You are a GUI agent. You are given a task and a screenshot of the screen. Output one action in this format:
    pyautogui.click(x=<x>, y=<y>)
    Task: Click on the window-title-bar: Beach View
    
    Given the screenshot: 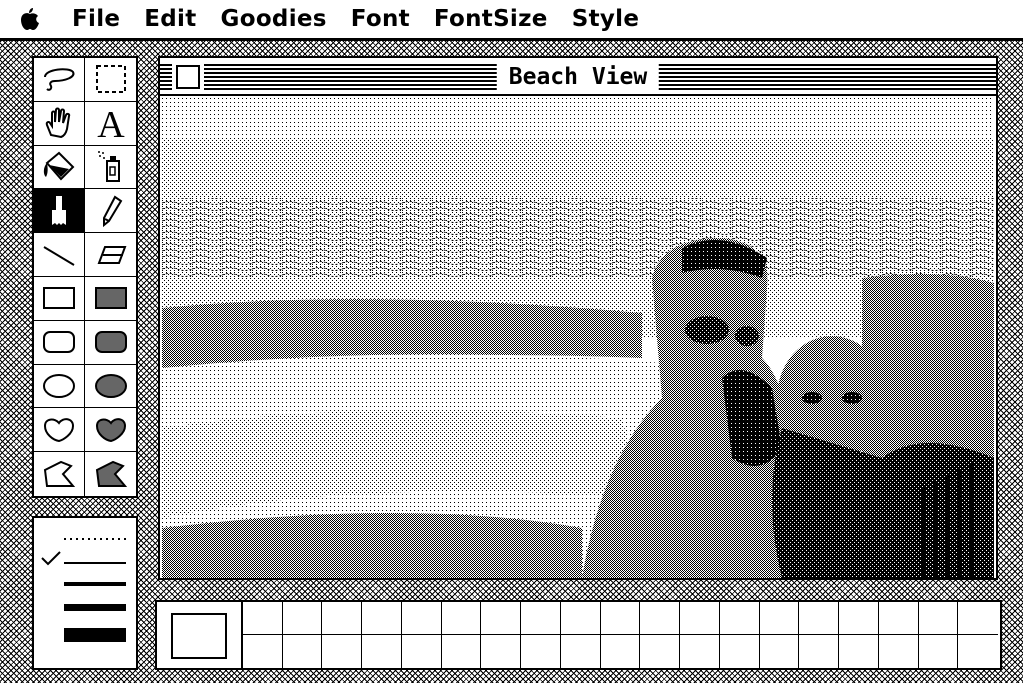 What is the action you would take?
    pyautogui.click(x=578, y=77)
    